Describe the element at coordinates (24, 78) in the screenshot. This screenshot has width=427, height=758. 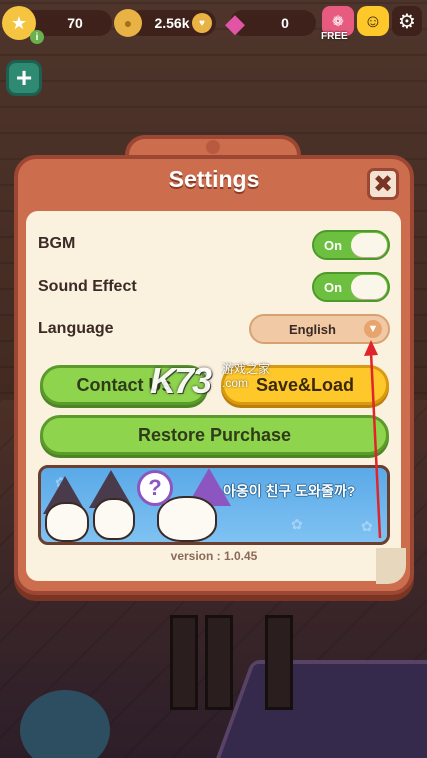
I see `plus-icon: +` at that location.